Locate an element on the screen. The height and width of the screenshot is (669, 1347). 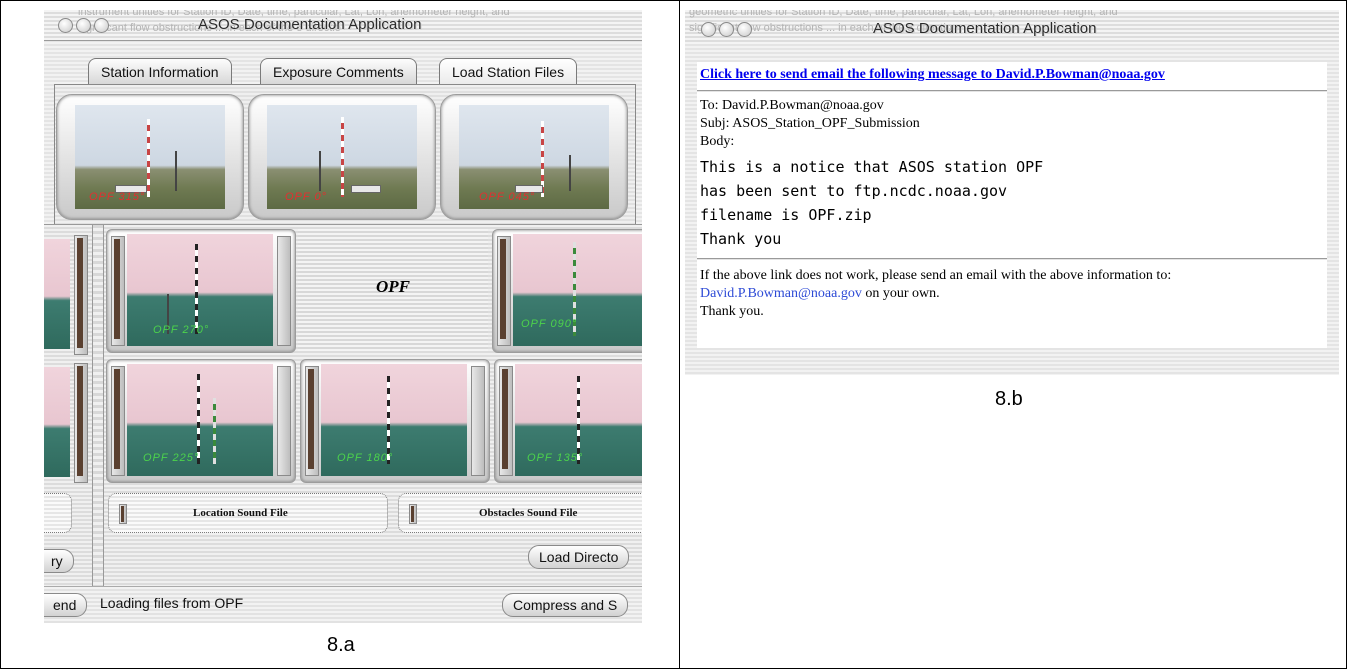
photo-thumbnail-315: OPF 315° is located at coordinates (150, 157).